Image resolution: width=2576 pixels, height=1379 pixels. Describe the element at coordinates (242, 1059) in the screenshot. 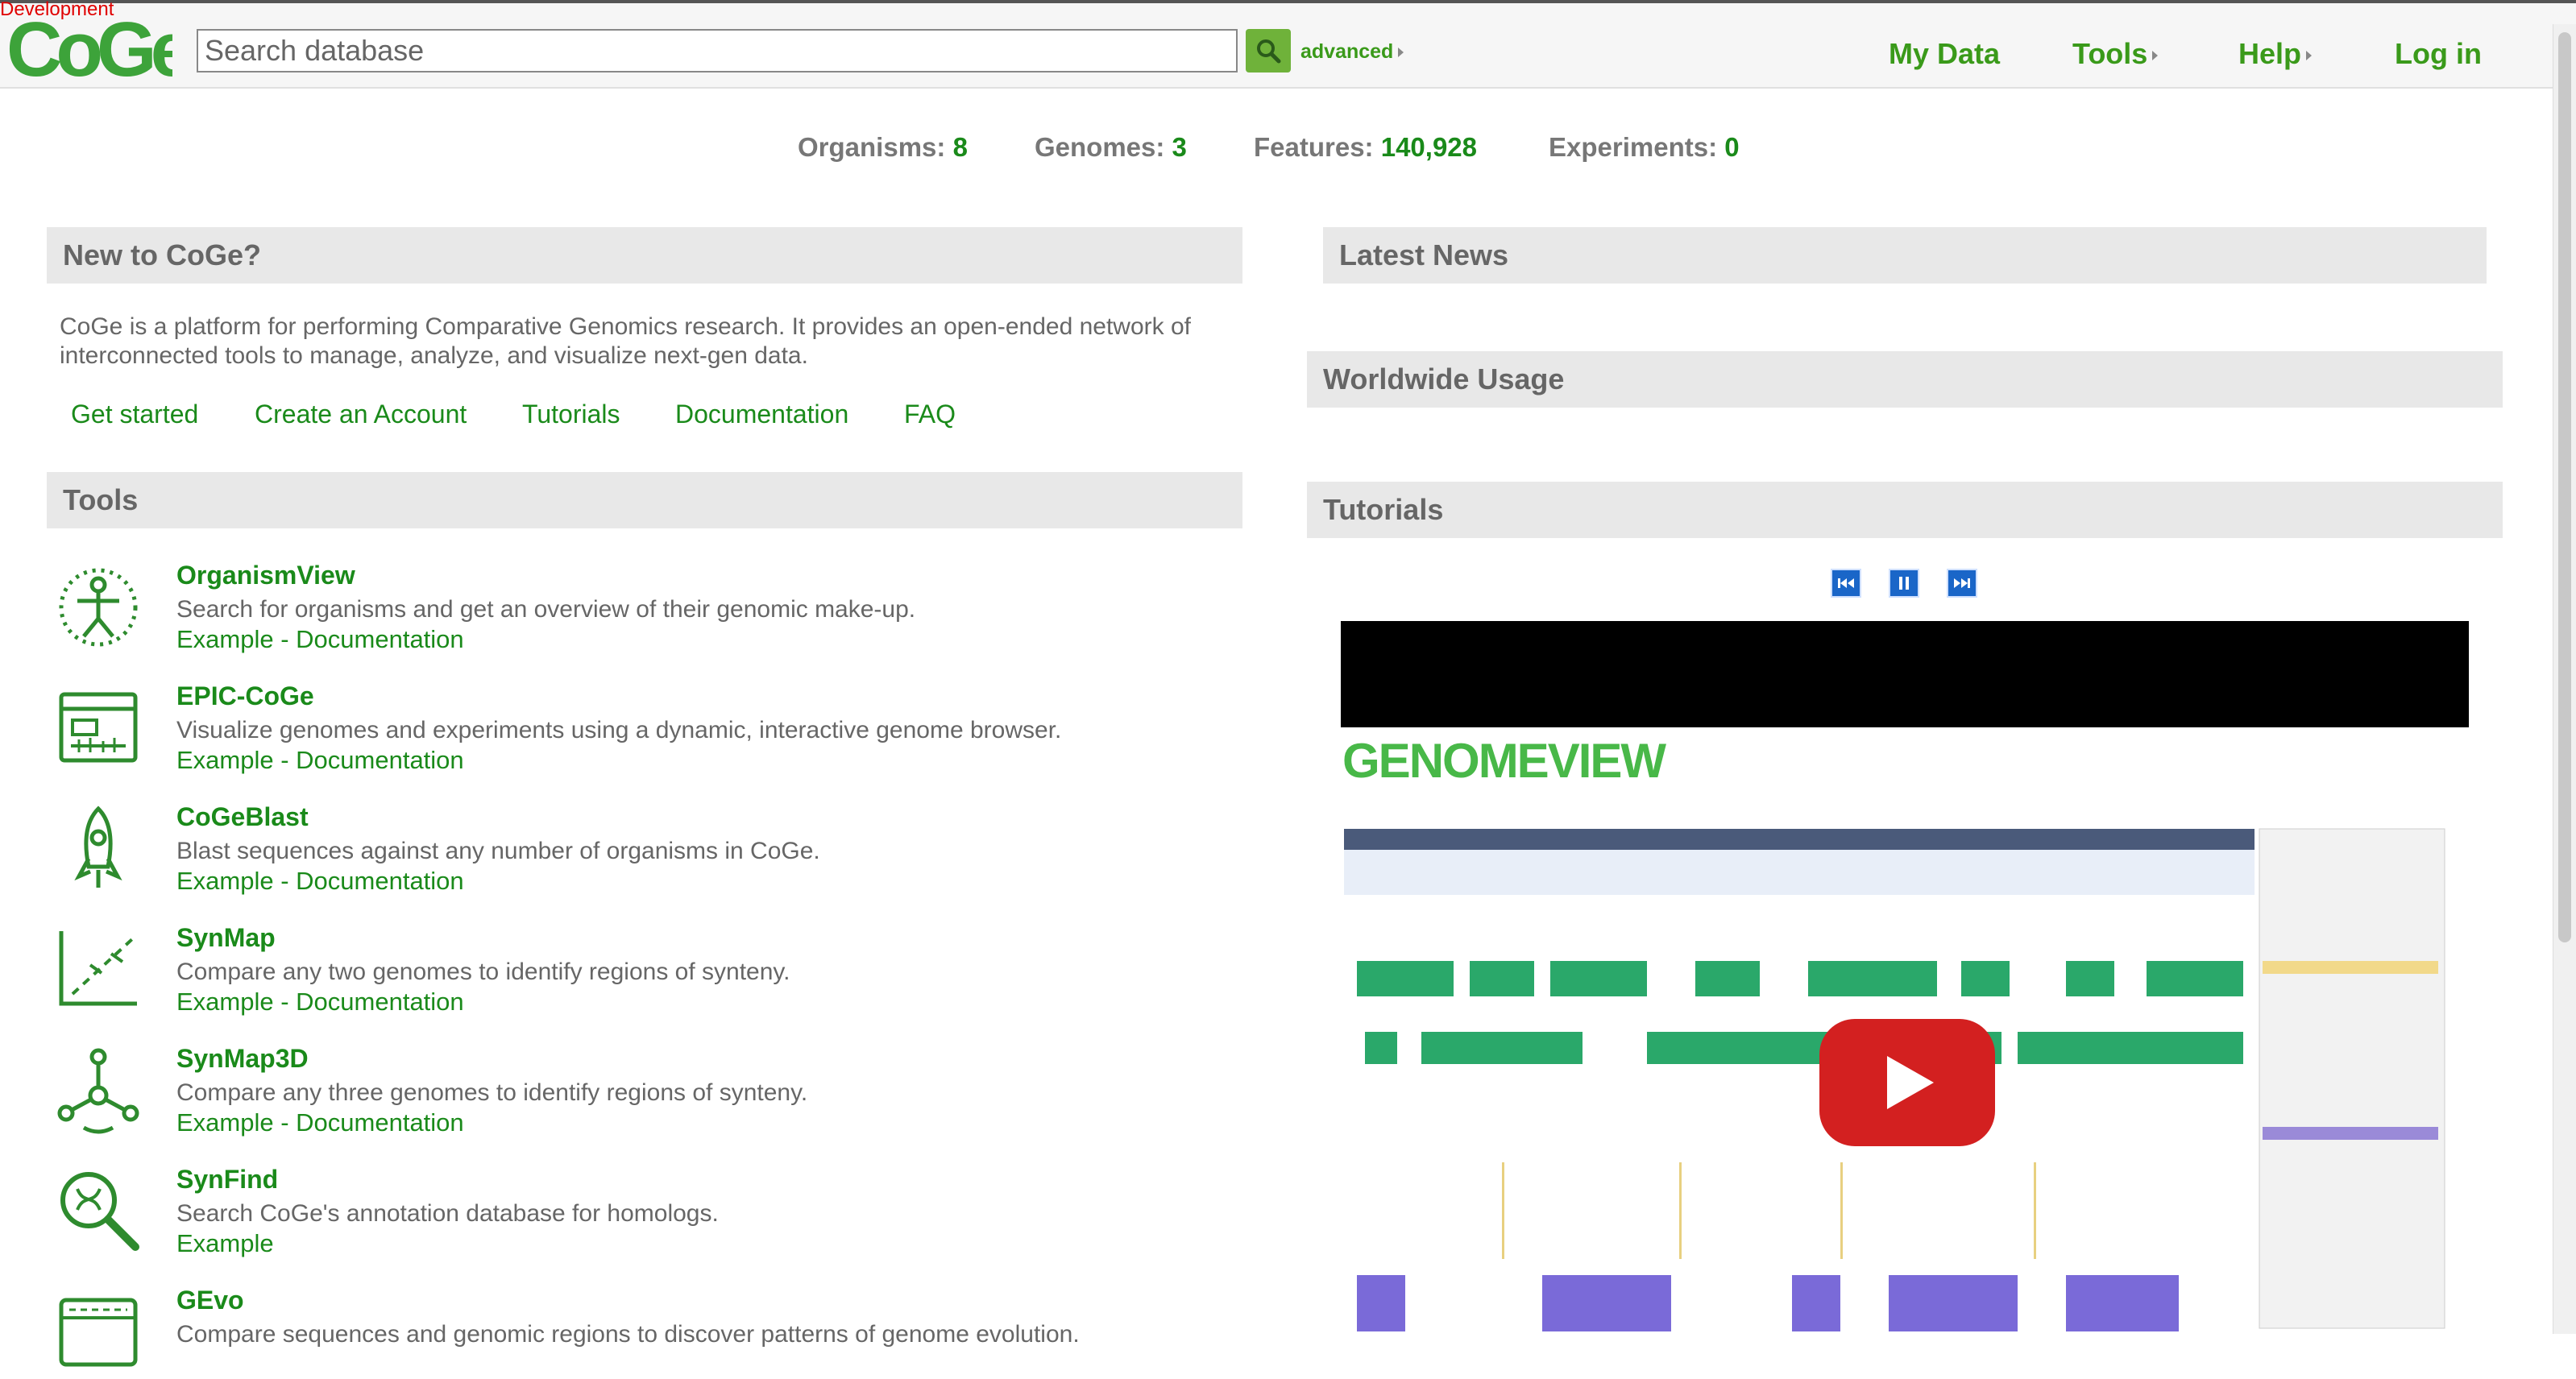

I see `tool-title: SynMap3D` at that location.